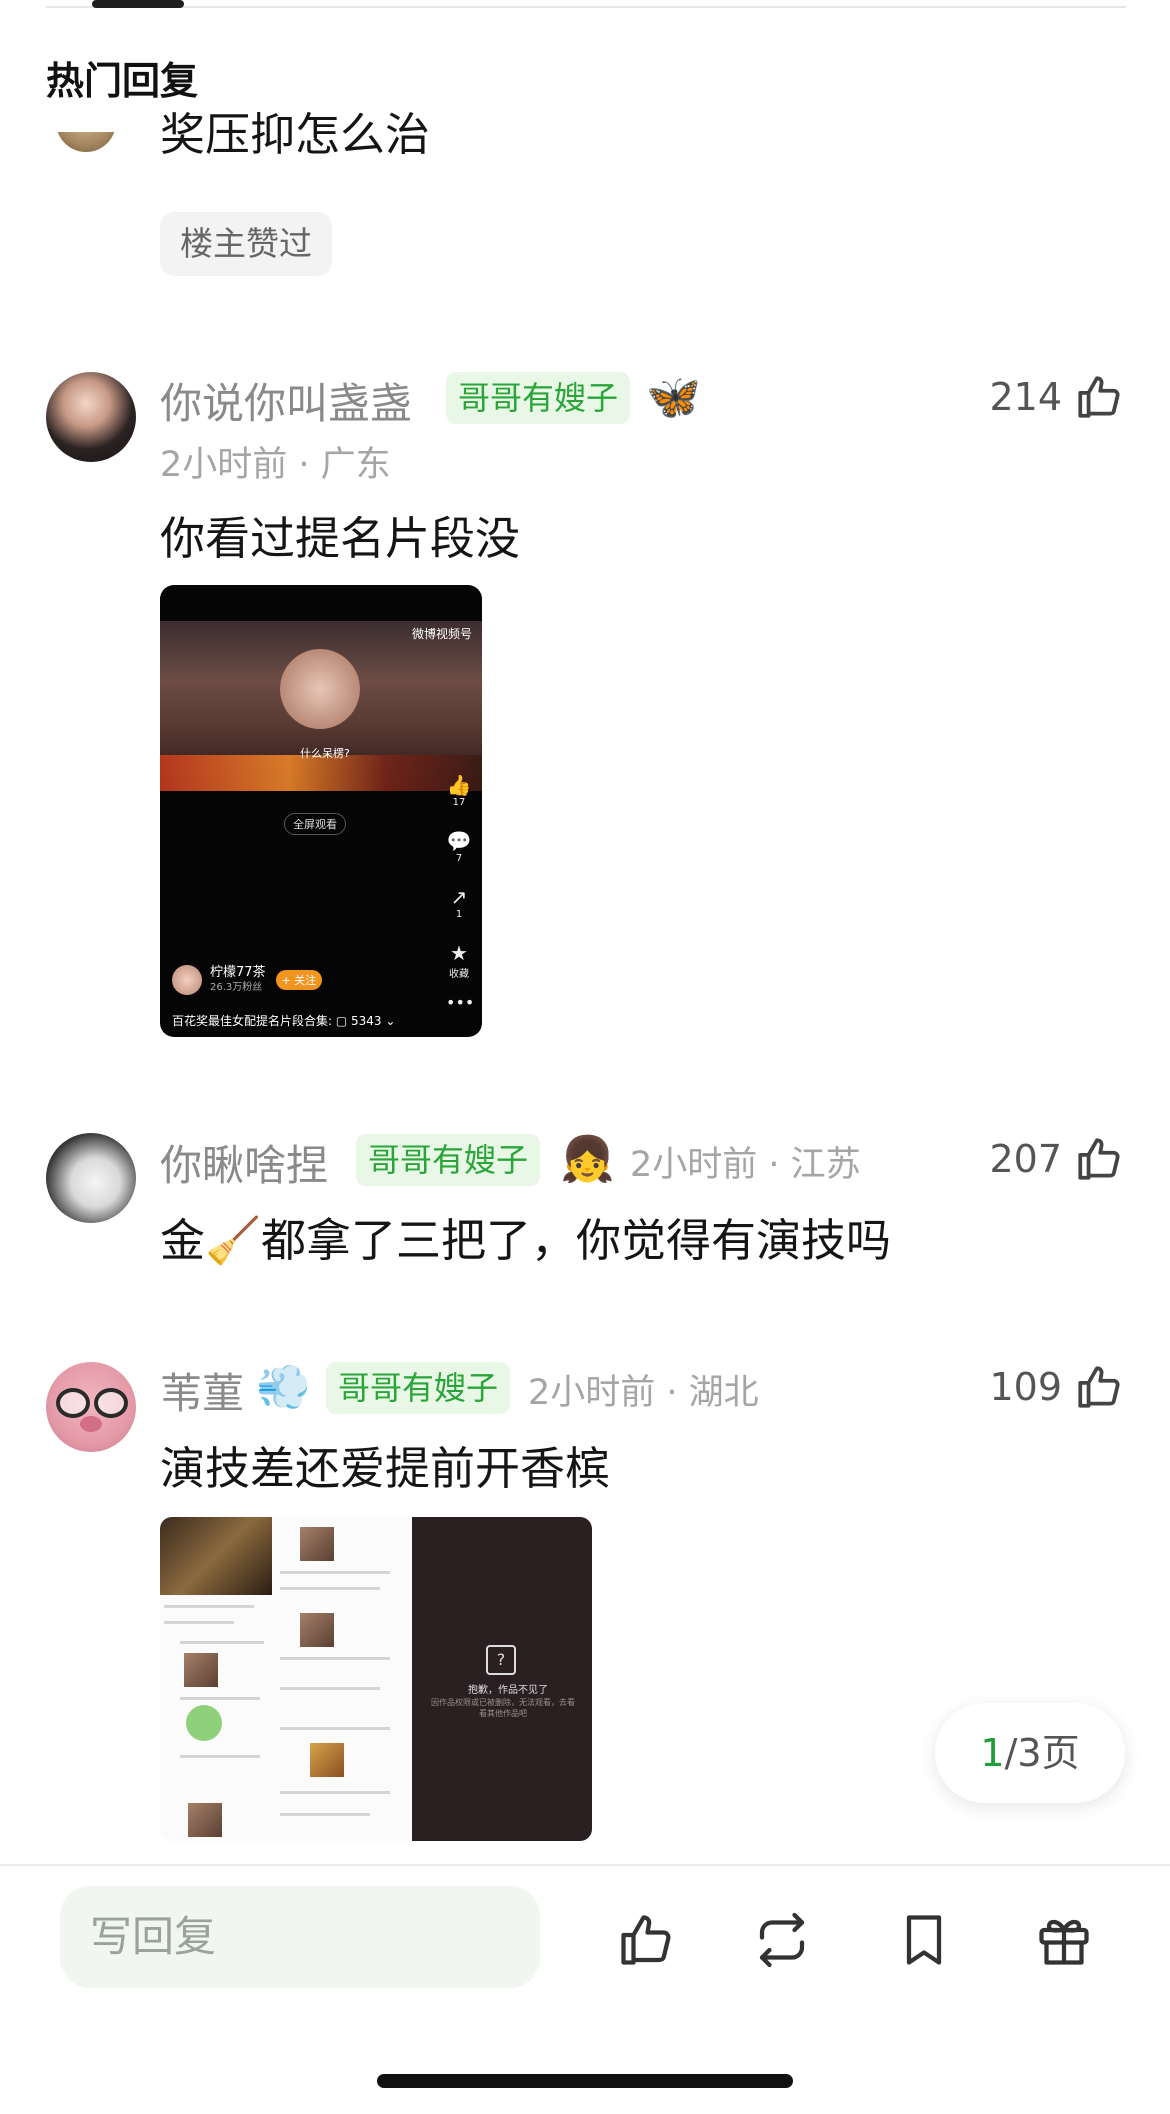 Image resolution: width=1170 pixels, height=2114 pixels. I want to click on collage-poster, so click(216, 1556).